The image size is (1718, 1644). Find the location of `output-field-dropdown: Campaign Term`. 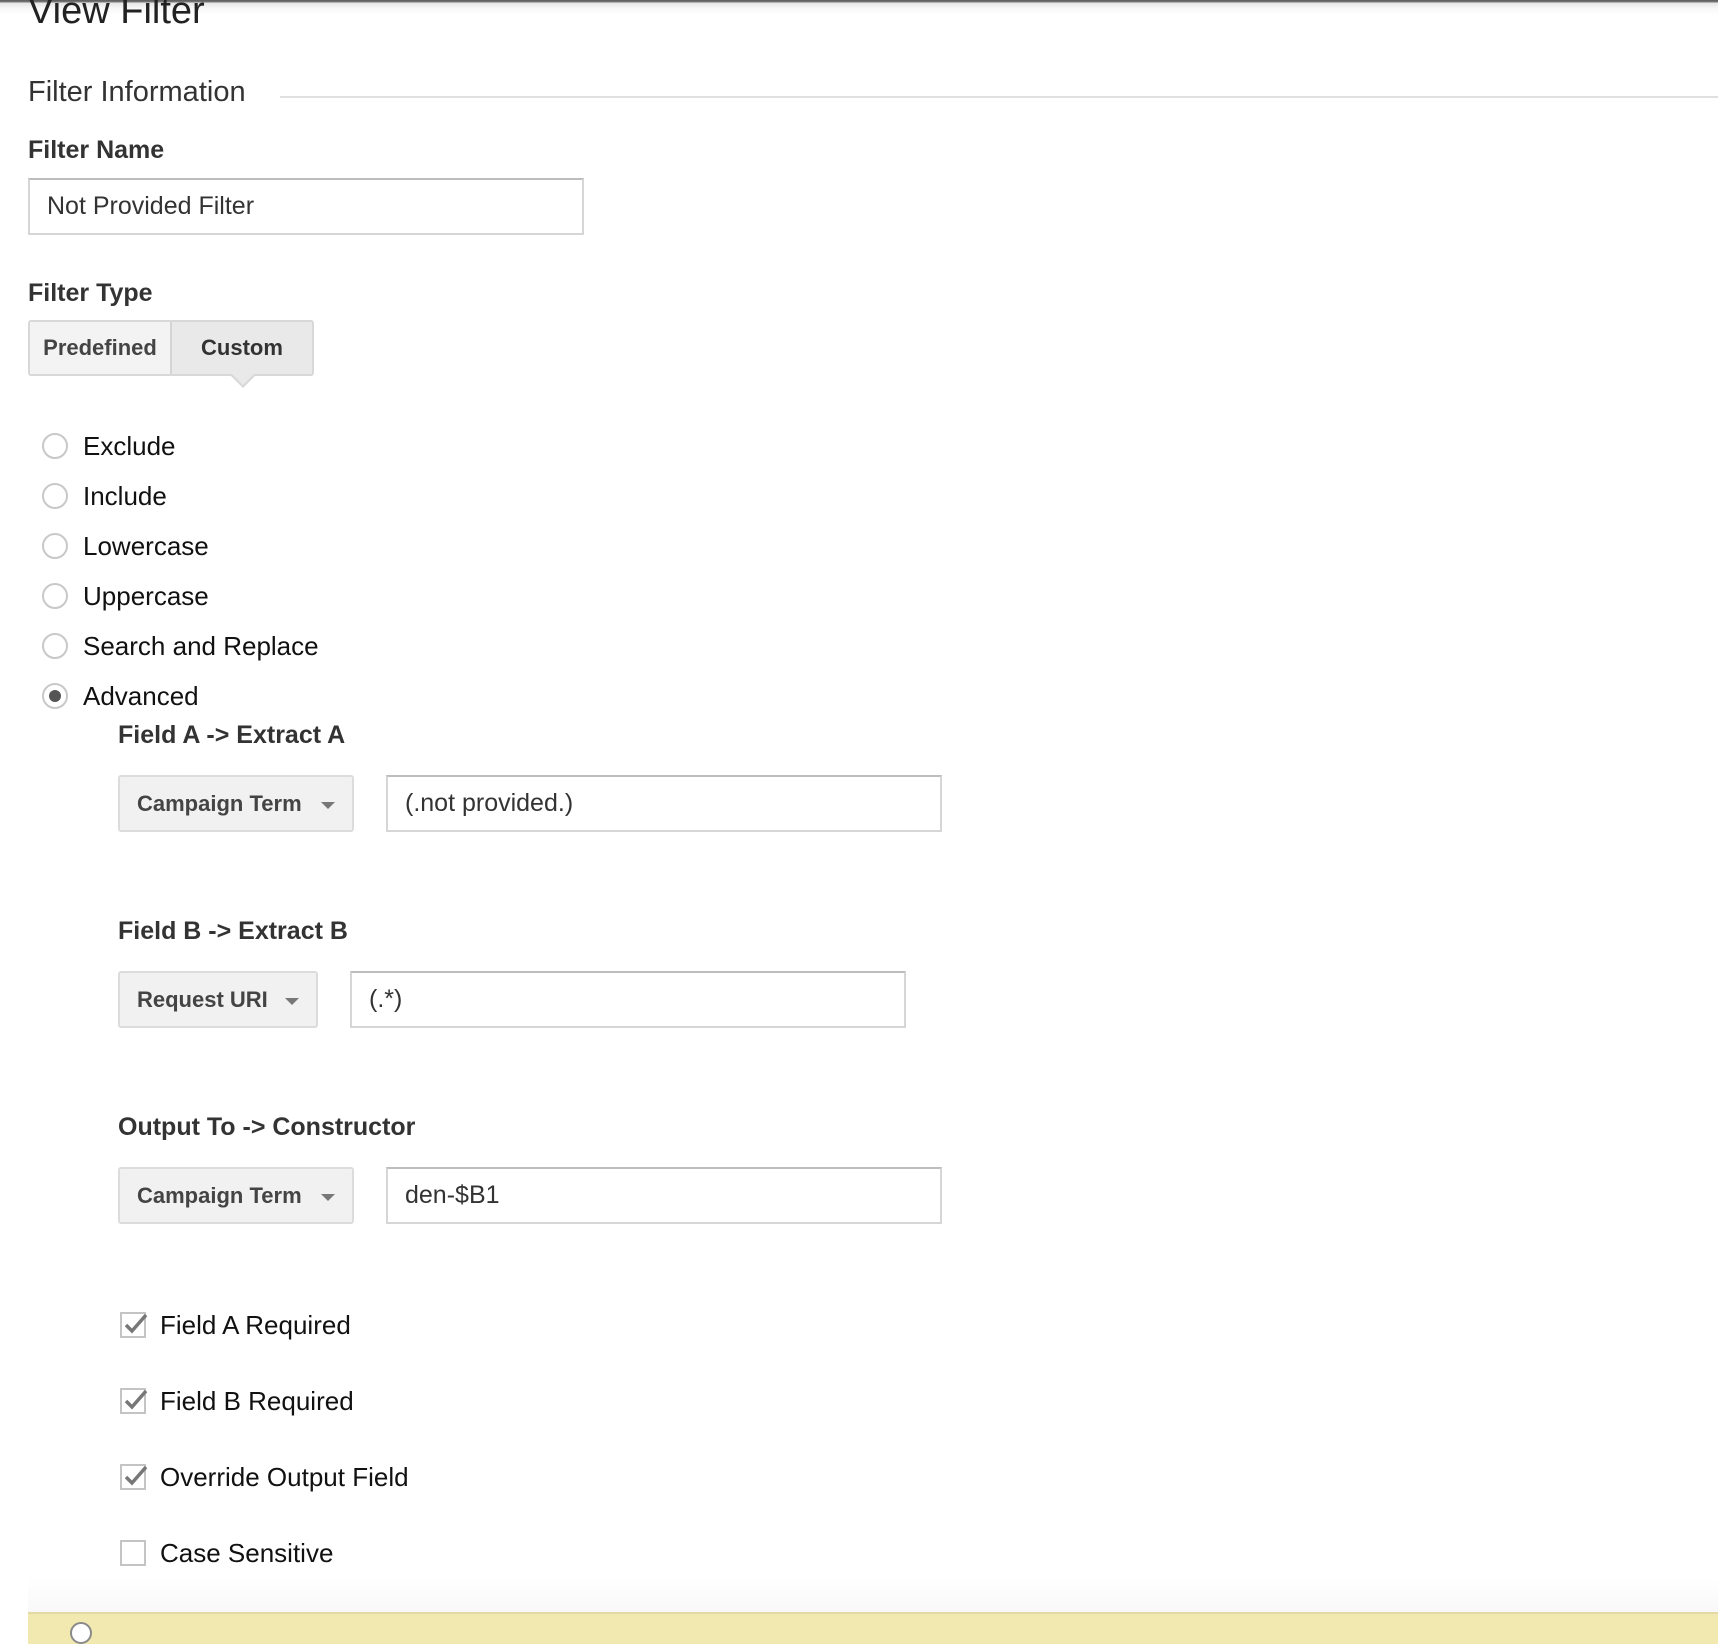

output-field-dropdown: Campaign Term is located at coordinates (236, 1195).